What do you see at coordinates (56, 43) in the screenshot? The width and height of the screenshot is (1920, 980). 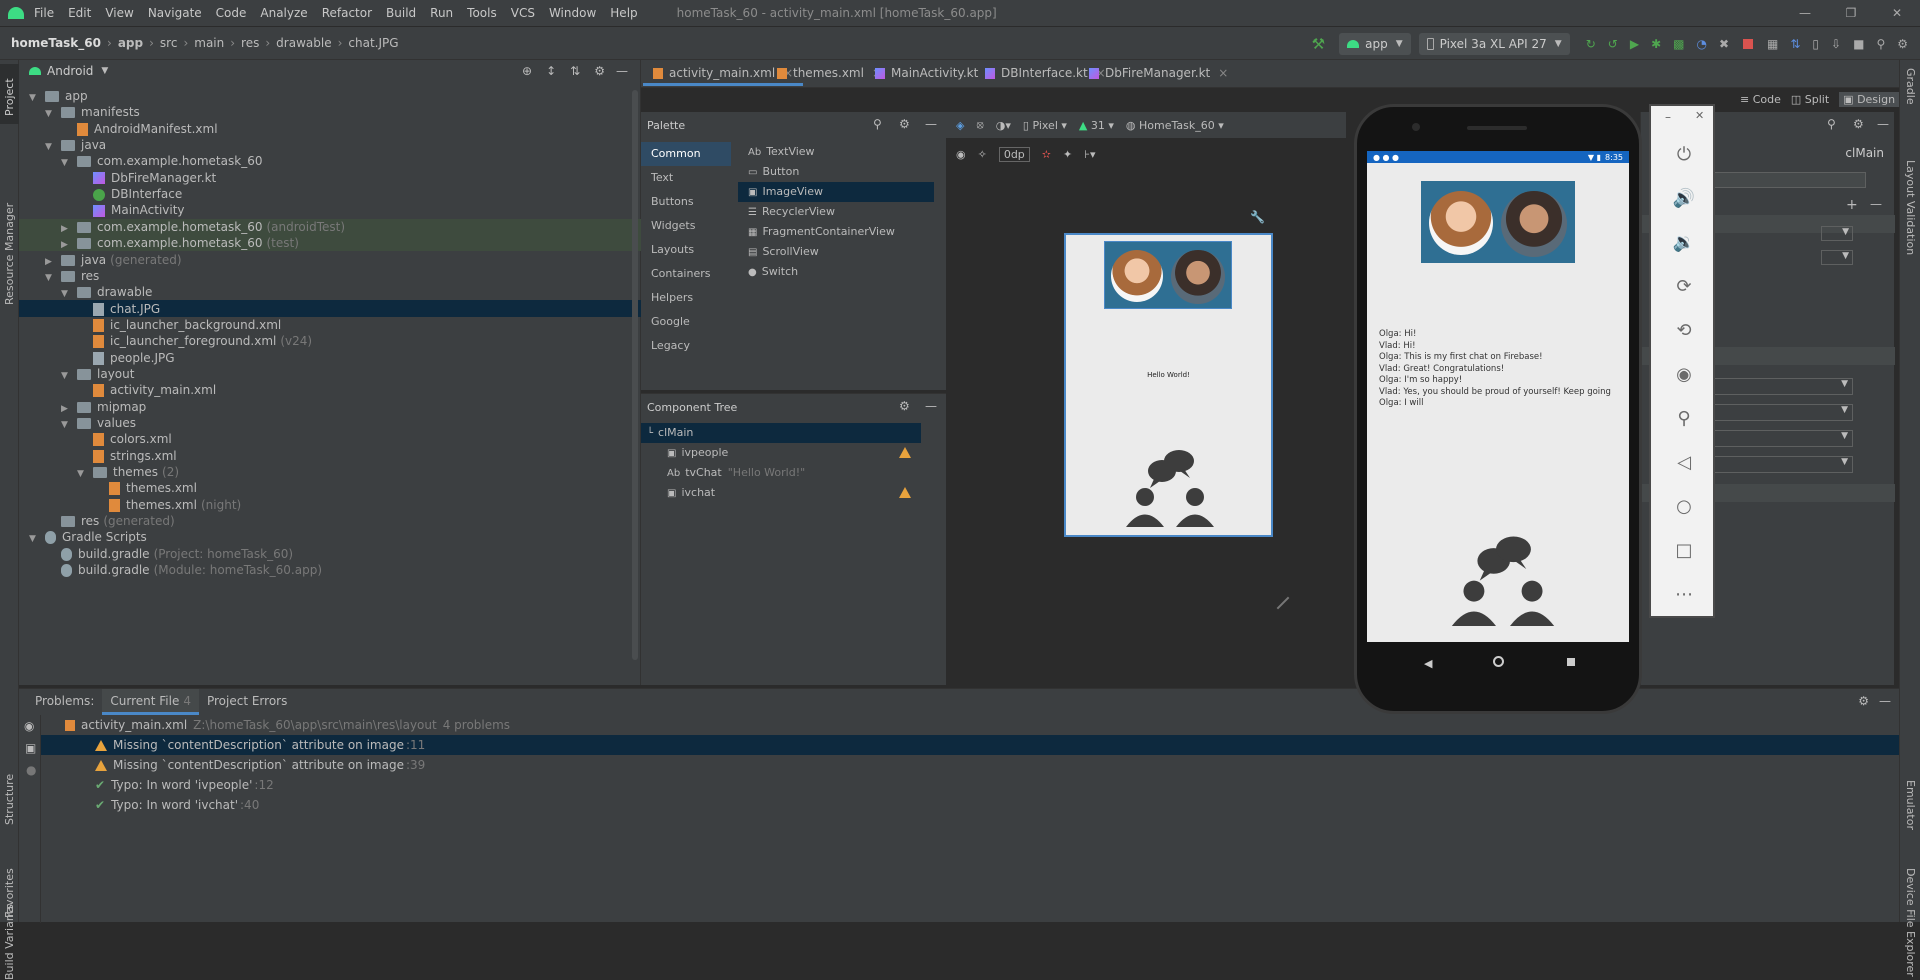 I see `breadcrumb-item: homeTask_60` at bounding box center [56, 43].